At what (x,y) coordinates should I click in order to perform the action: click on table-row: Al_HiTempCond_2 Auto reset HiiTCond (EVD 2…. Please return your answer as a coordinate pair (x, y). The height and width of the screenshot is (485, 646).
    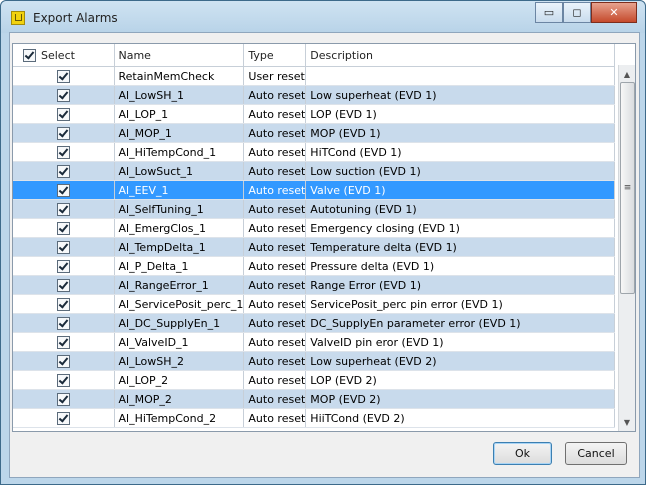
    Looking at the image, I should click on (314, 418).